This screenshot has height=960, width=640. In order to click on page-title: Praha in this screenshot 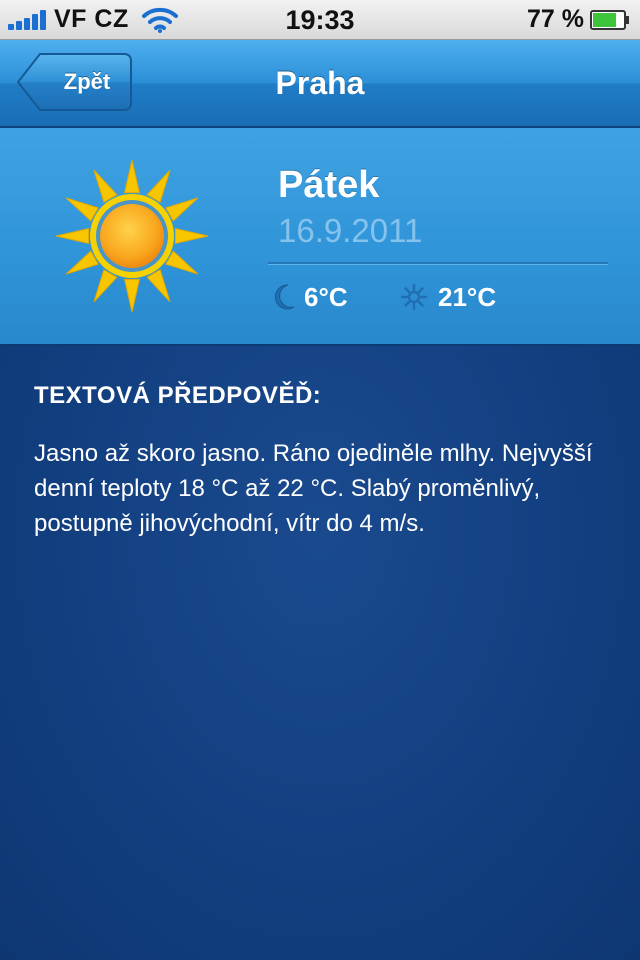, I will do `click(320, 83)`.